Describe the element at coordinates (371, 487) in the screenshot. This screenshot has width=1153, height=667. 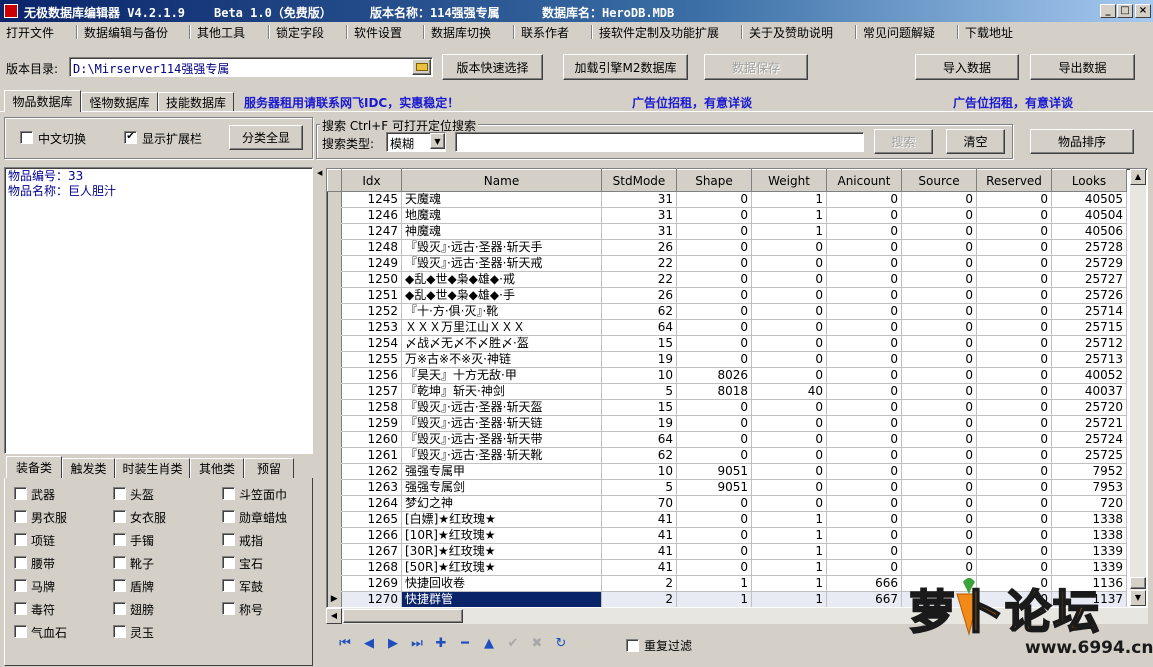
I see `cell-idx: 1263` at that location.